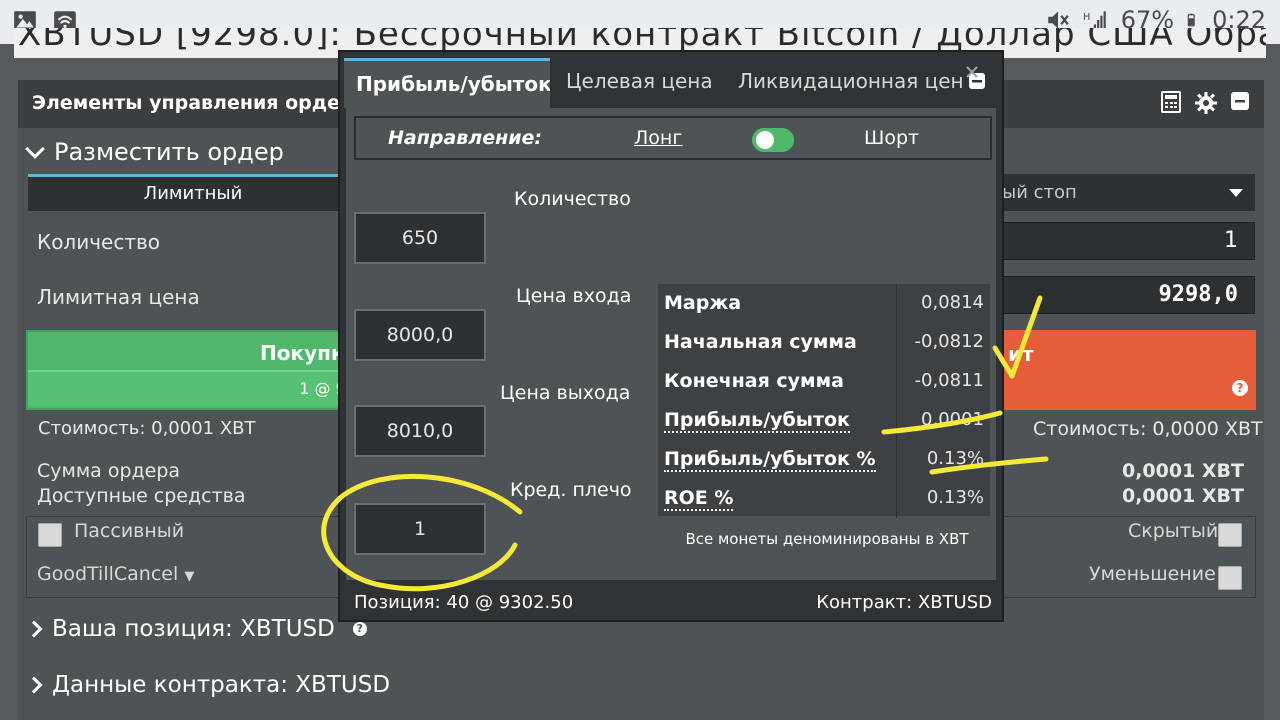  What do you see at coordinates (420, 529) in the screenshot?
I see `leverage-input: 1` at bounding box center [420, 529].